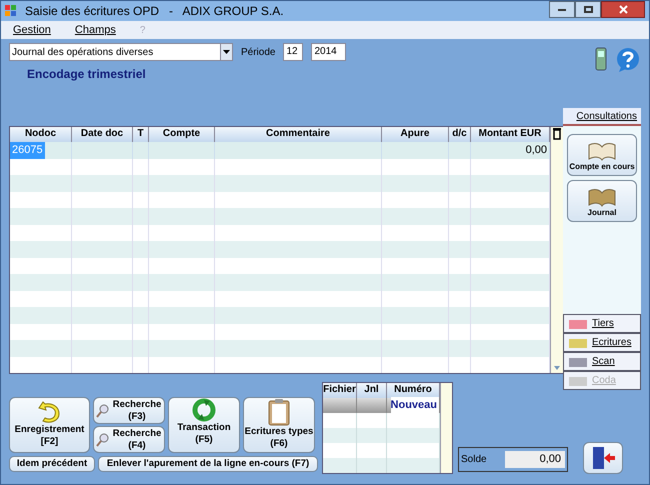  Describe the element at coordinates (32, 30) in the screenshot. I see `menu-item: Gestion` at that location.